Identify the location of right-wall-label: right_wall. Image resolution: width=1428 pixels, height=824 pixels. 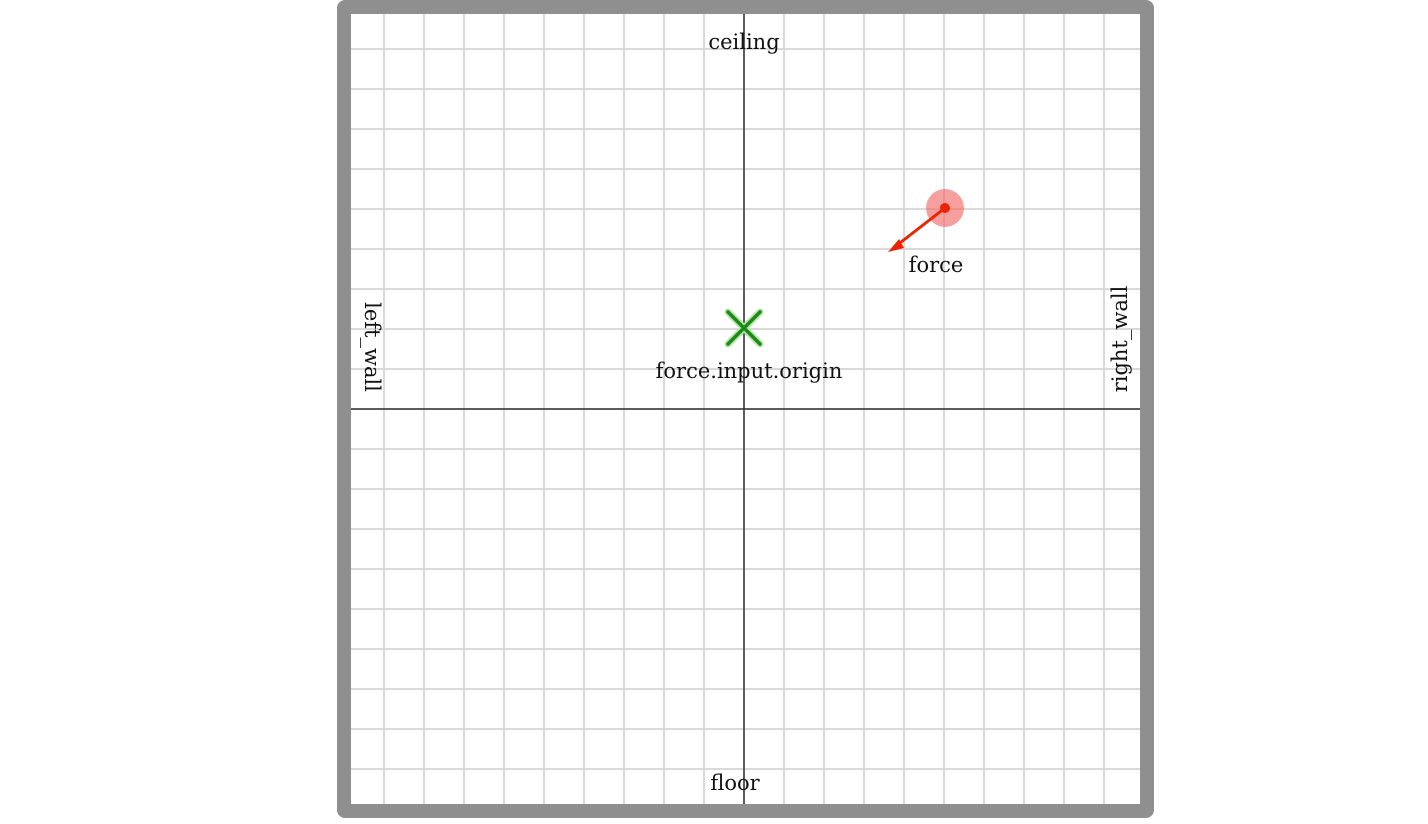
(1120, 338).